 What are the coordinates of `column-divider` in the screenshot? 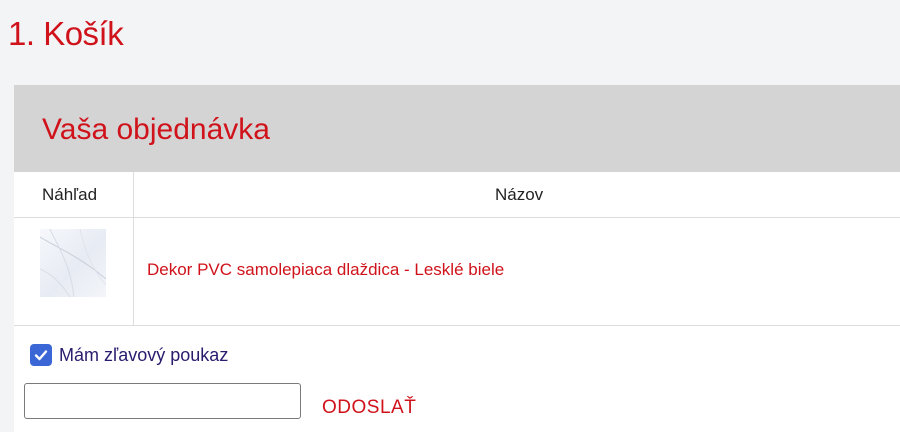 It's located at (133, 248).